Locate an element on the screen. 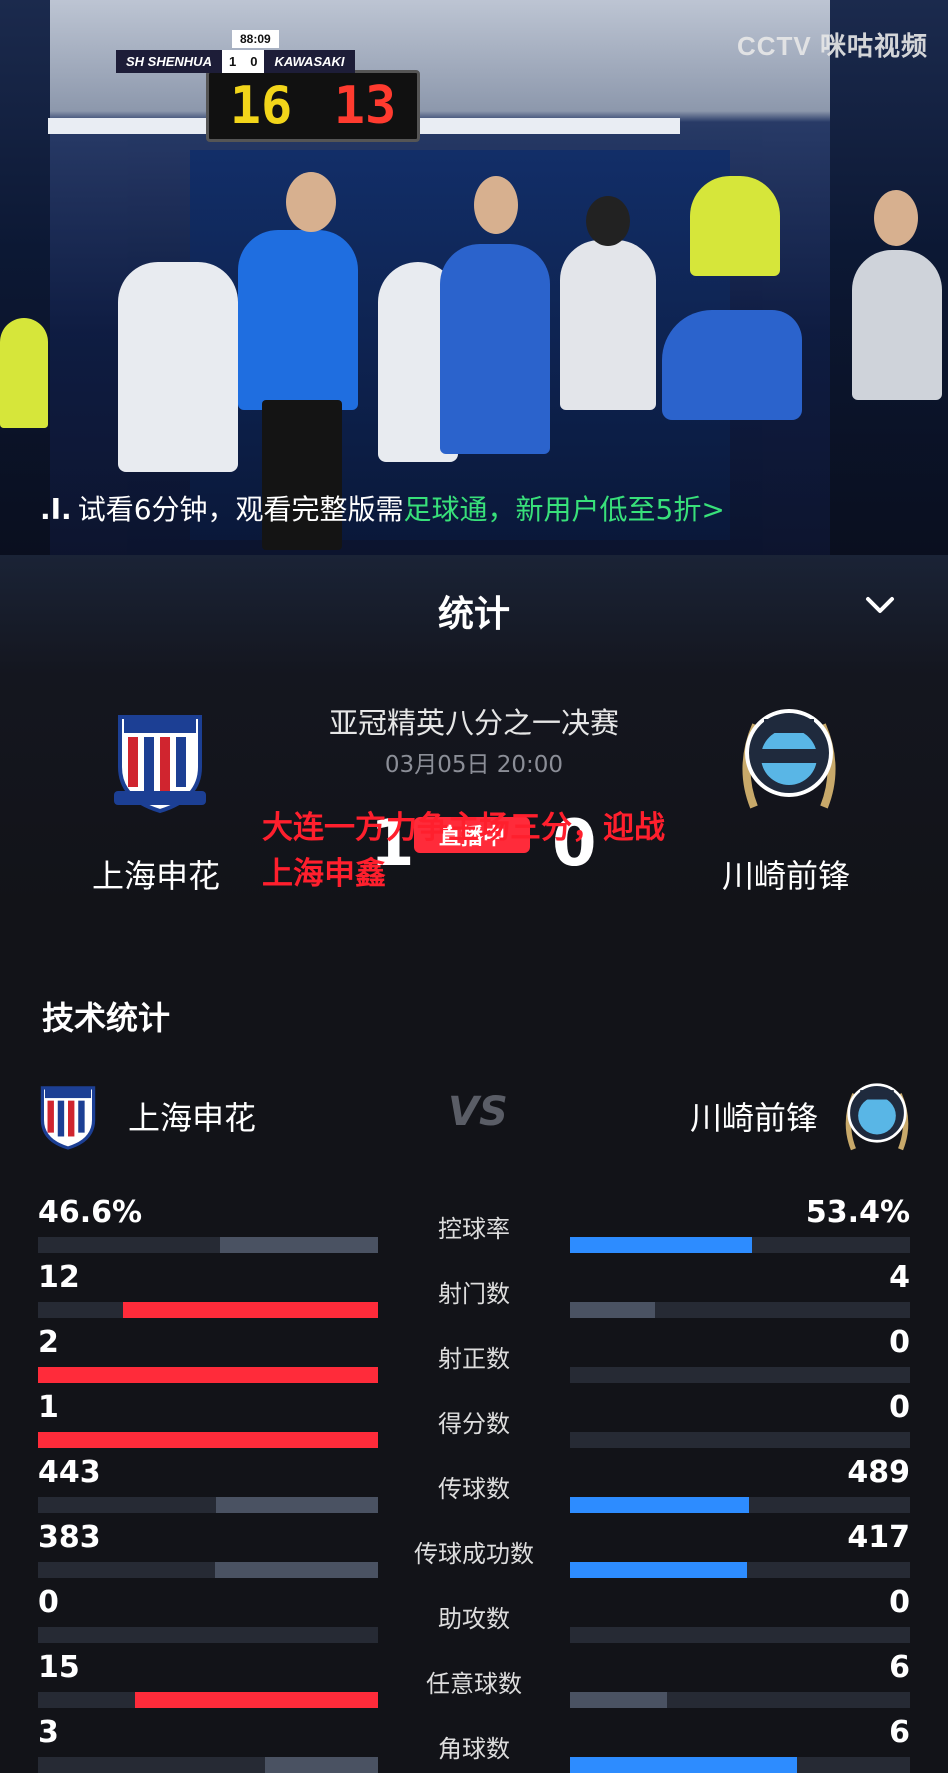  away-stat-value: 4 is located at coordinates (899, 1277).